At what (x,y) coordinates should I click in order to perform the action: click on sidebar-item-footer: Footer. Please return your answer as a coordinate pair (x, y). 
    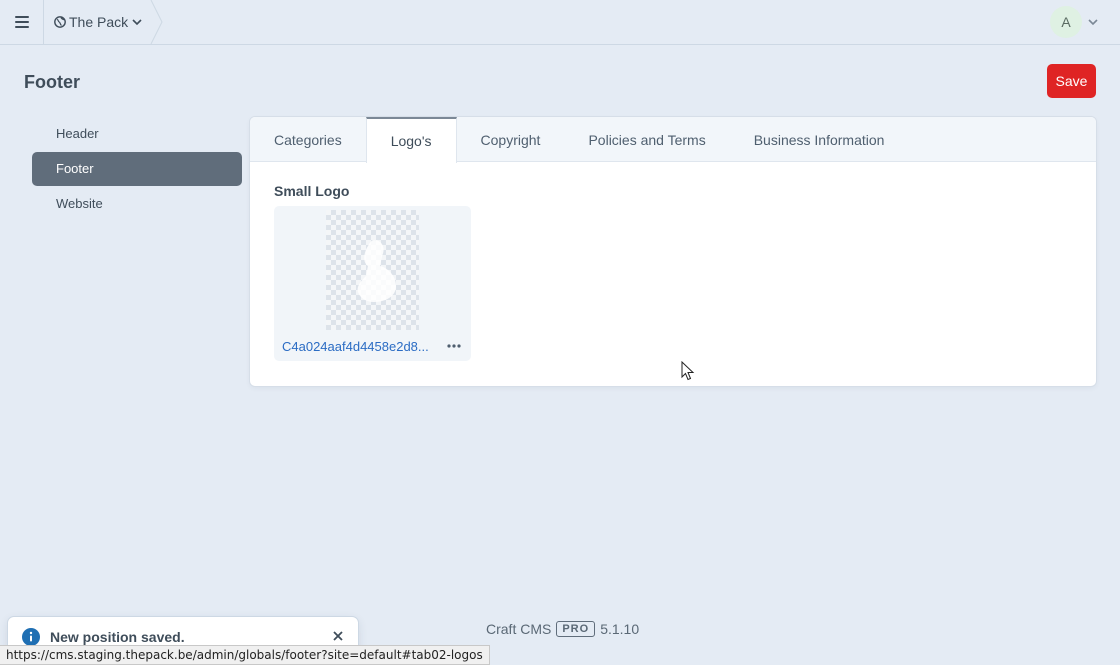
    Looking at the image, I should click on (137, 169).